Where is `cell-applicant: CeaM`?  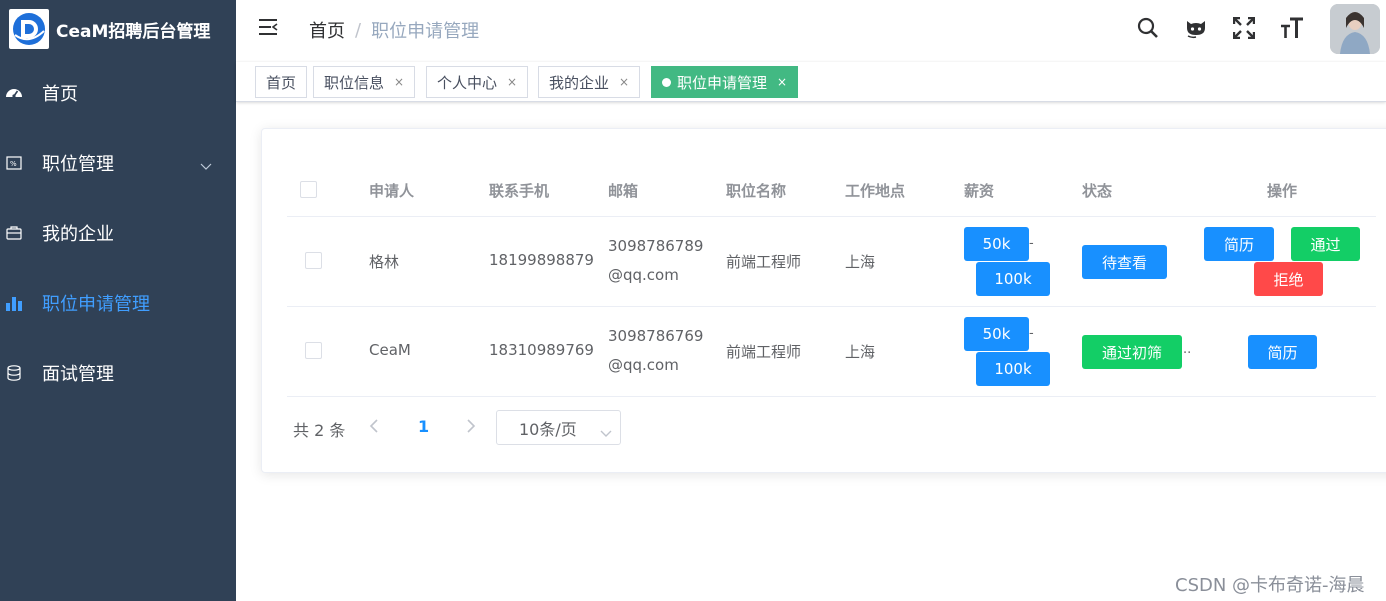
cell-applicant: CeaM is located at coordinates (390, 350).